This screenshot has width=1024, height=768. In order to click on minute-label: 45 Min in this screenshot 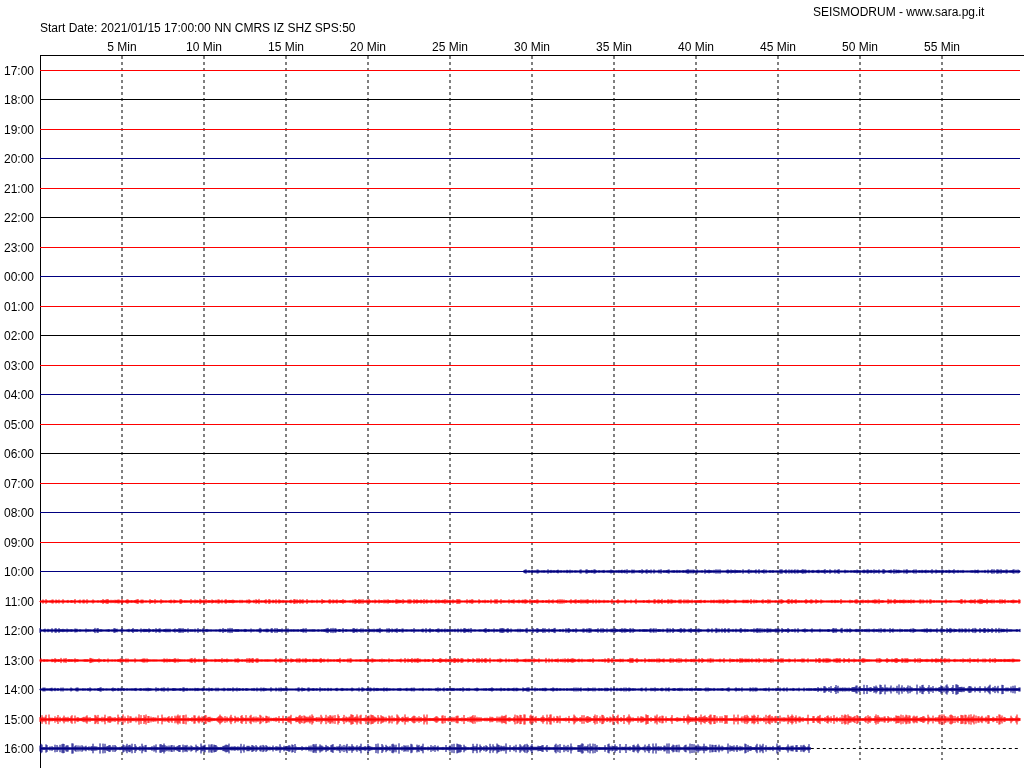, I will do `click(778, 47)`.